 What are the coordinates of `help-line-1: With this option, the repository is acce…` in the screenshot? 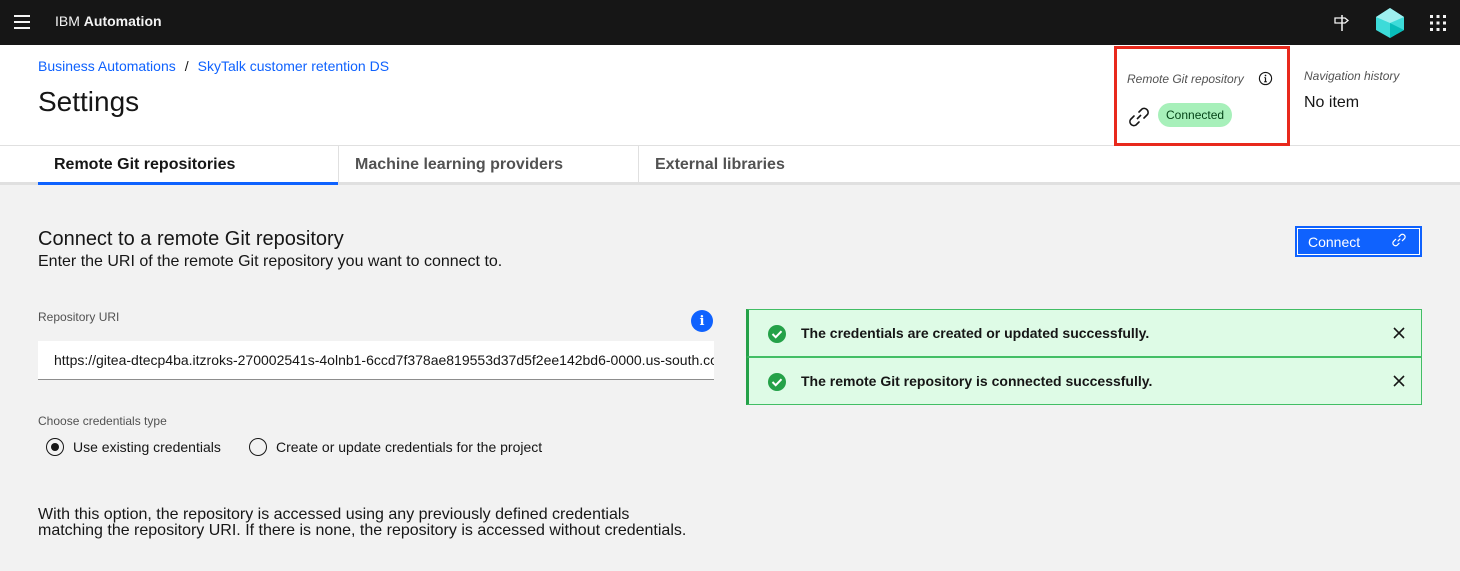 It's located at (334, 514).